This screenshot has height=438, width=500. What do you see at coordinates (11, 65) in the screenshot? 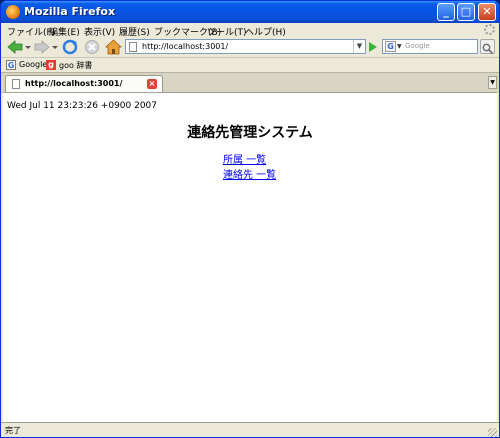
I see `google-favicon-icon: G` at bounding box center [11, 65].